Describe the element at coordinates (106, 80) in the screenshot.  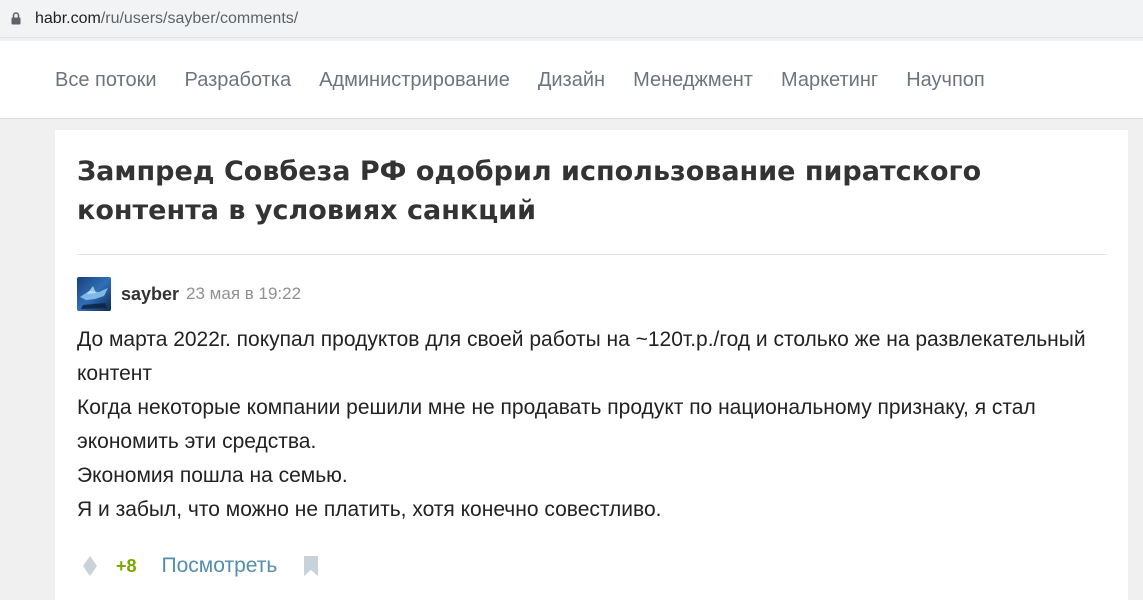
I see `nav-item-all-flows: Все потоки` at that location.